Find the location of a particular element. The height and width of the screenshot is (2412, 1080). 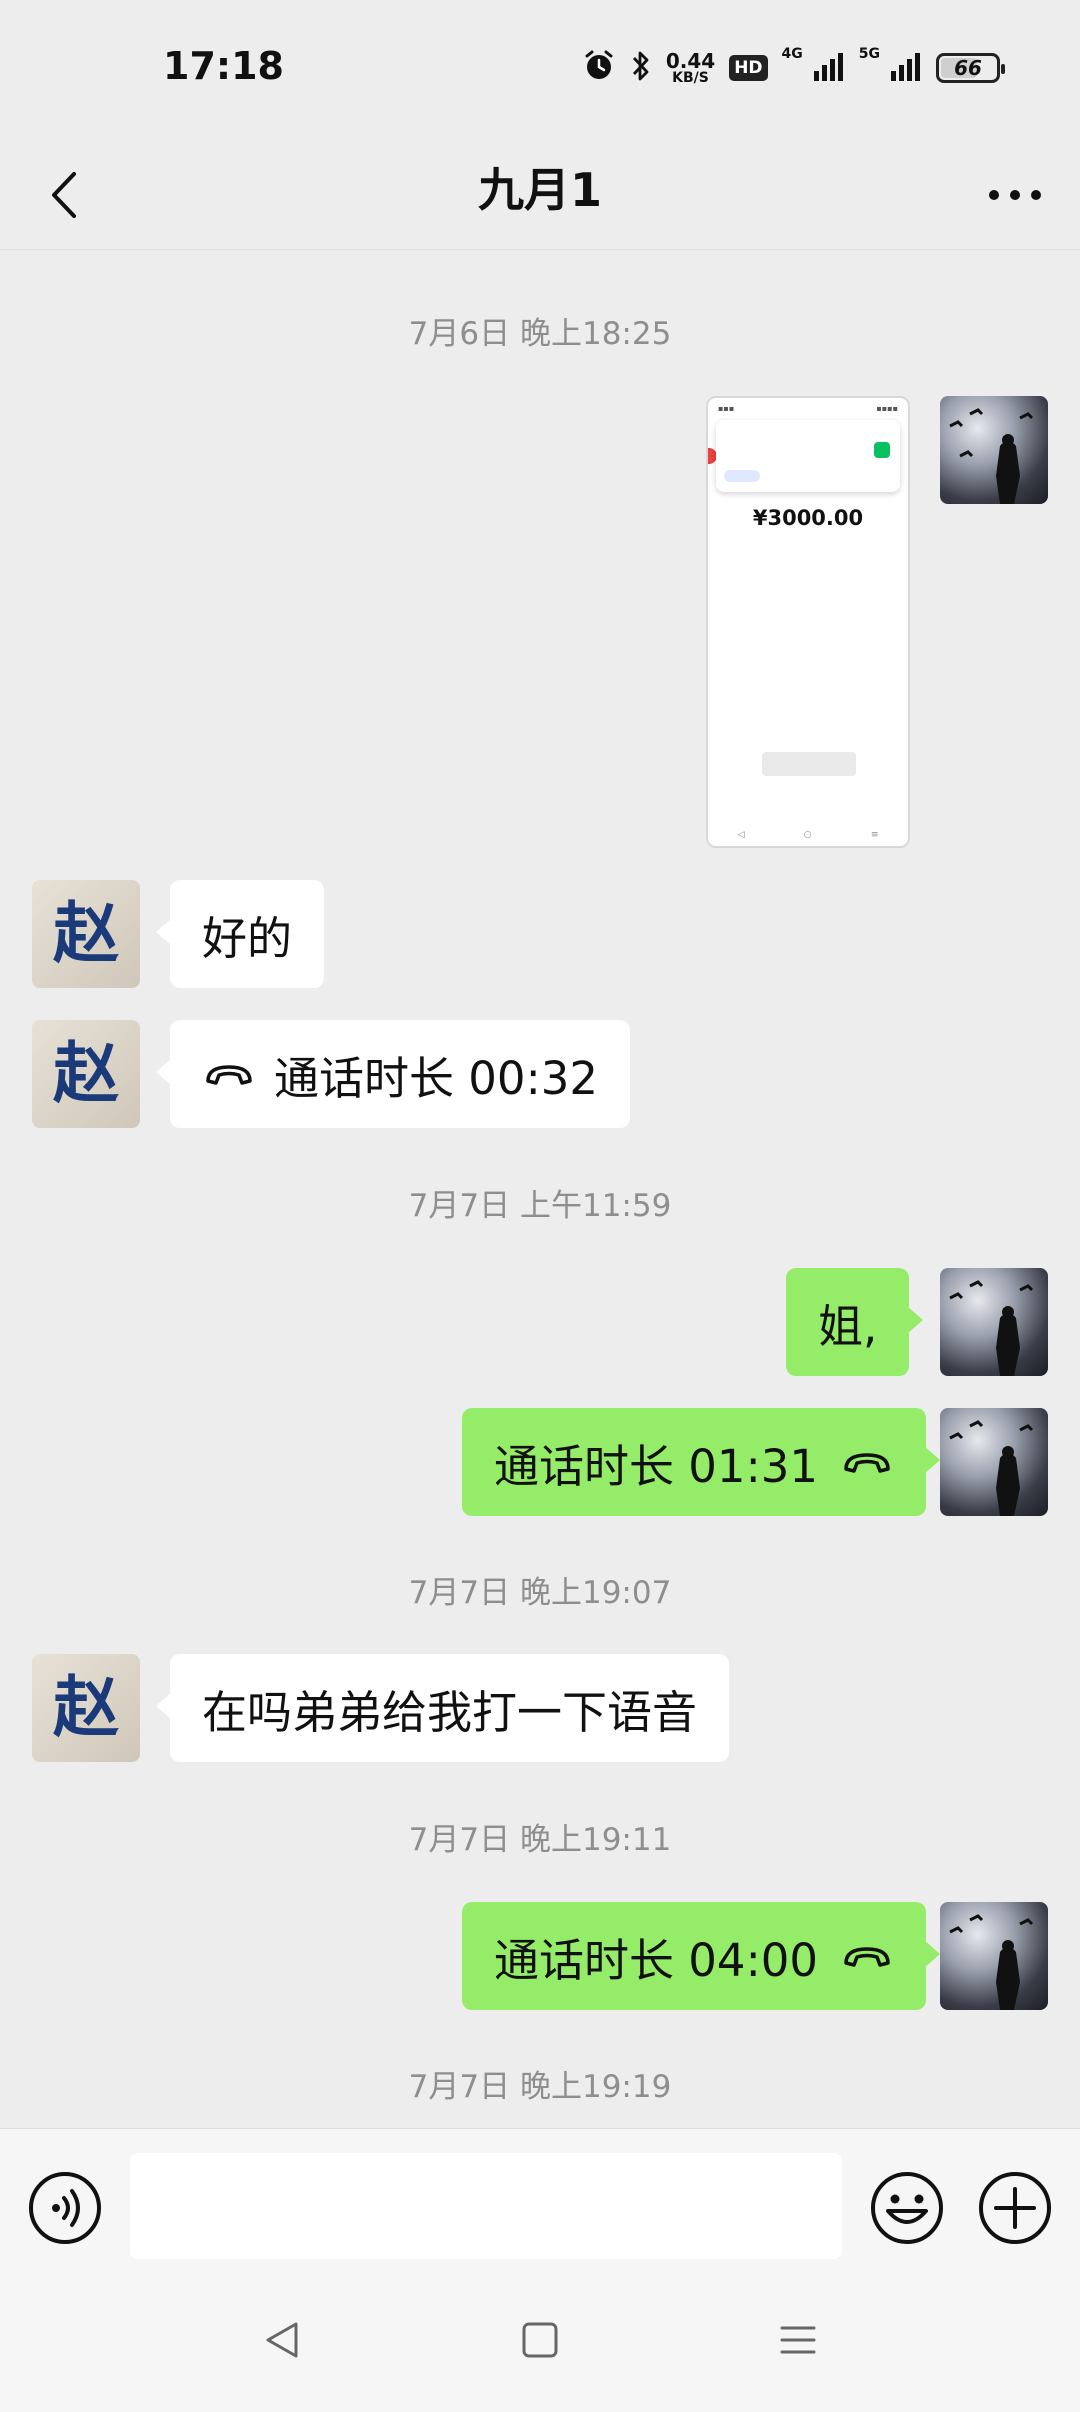

message-text: 姐, is located at coordinates (848, 1326).